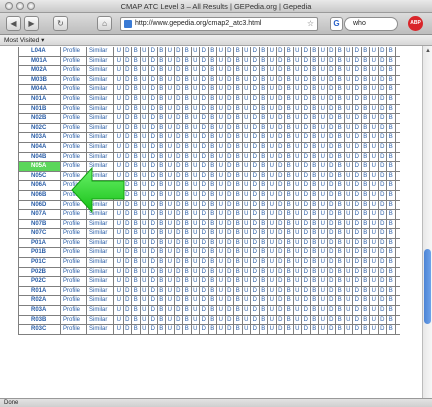 The width and height of the screenshot is (432, 407). Describe the element at coordinates (40, 330) in the screenshot. I see `atc-code-link: R03C` at that location.